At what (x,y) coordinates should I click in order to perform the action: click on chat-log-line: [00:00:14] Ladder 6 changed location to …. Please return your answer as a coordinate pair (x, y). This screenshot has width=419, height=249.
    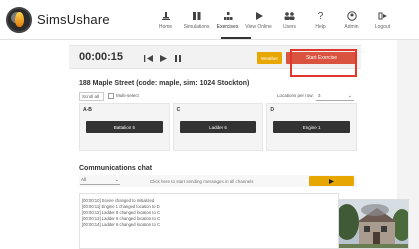
    Looking at the image, I should click on (121, 224).